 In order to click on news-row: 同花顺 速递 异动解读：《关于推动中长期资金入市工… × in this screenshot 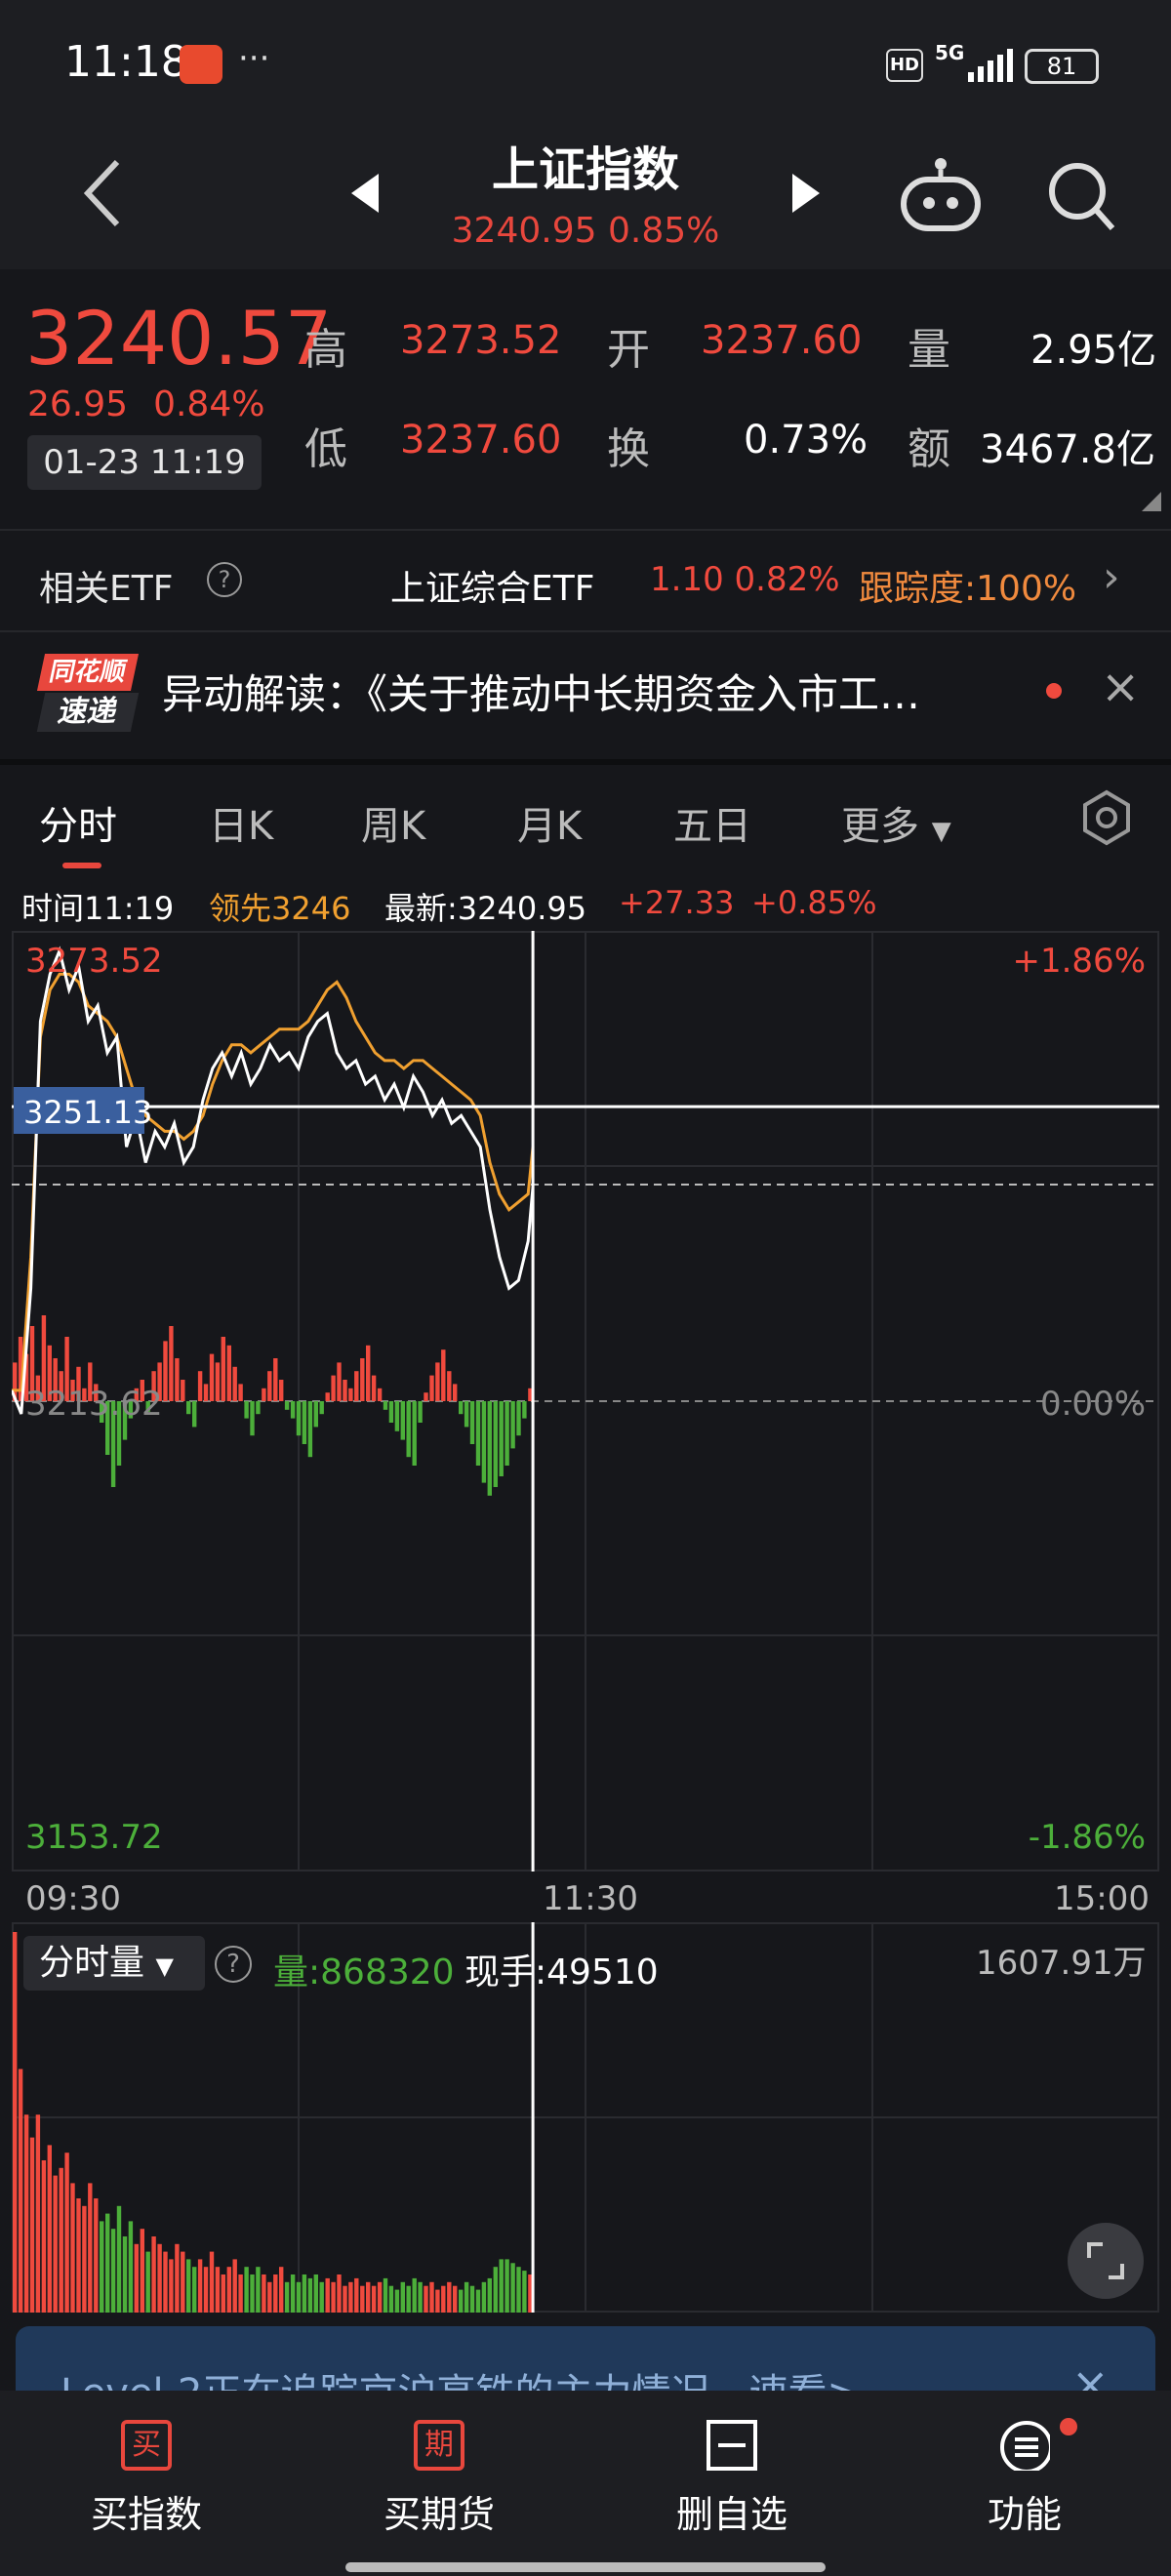, I will do `click(585, 688)`.